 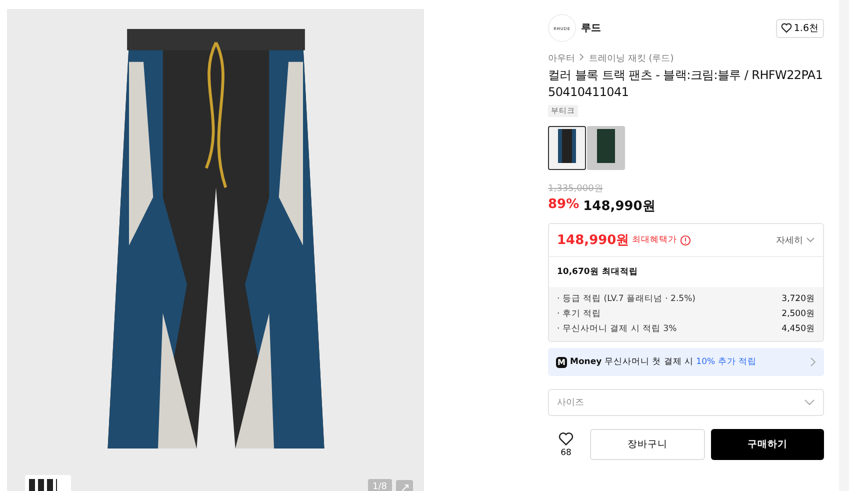 What do you see at coordinates (686, 402) in the screenshot?
I see `size-select: 사이즈` at bounding box center [686, 402].